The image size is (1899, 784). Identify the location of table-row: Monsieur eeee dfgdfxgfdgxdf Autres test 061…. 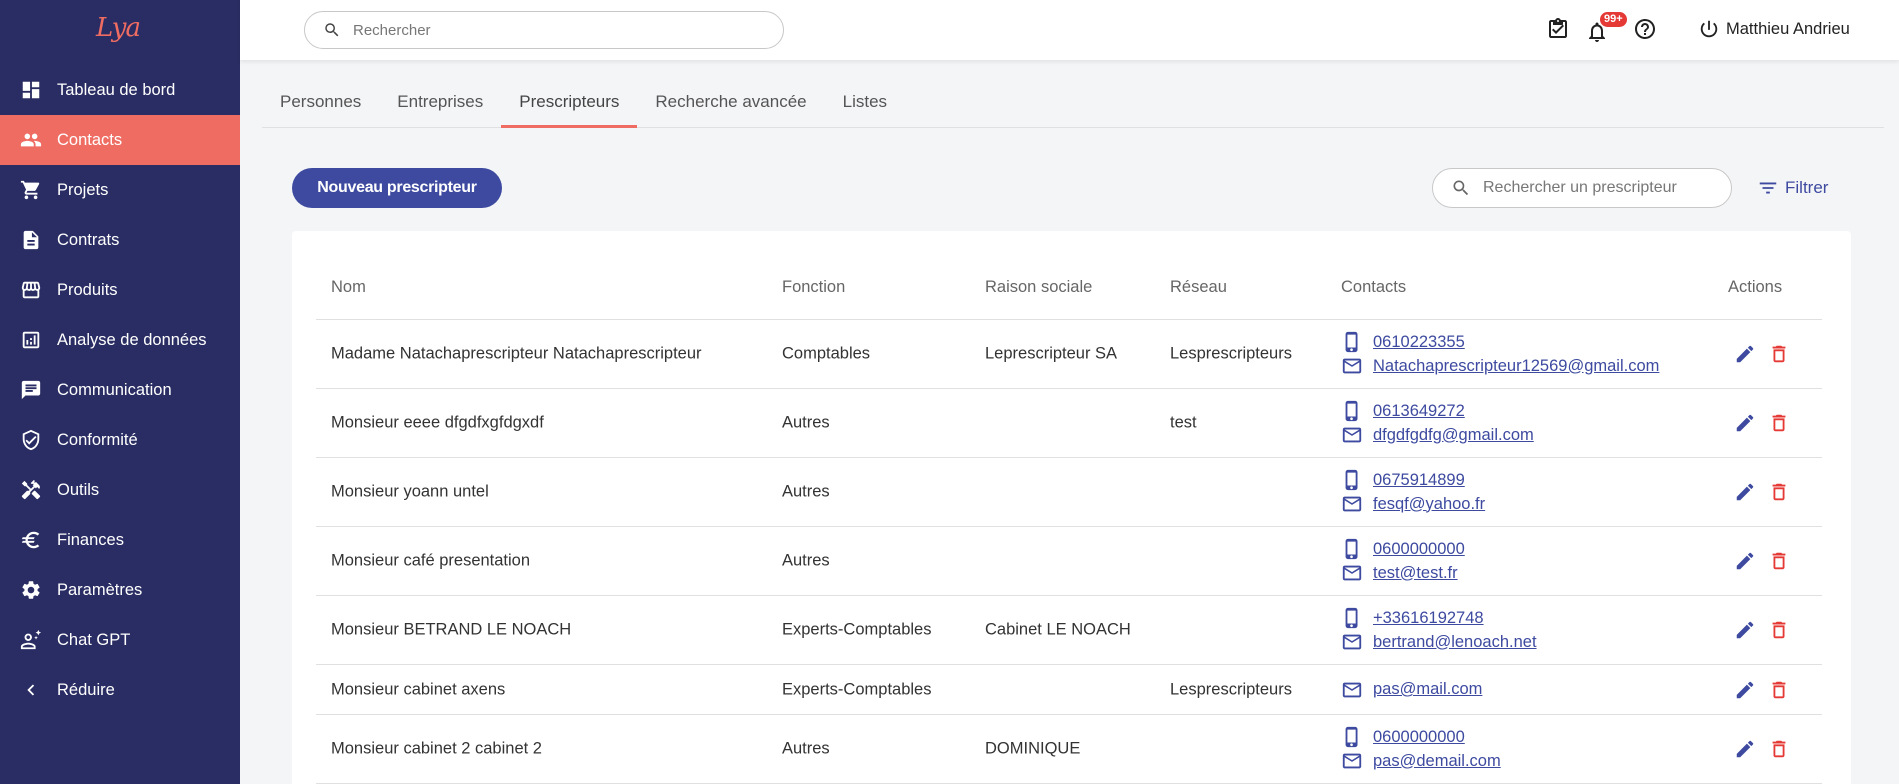
(1069, 423).